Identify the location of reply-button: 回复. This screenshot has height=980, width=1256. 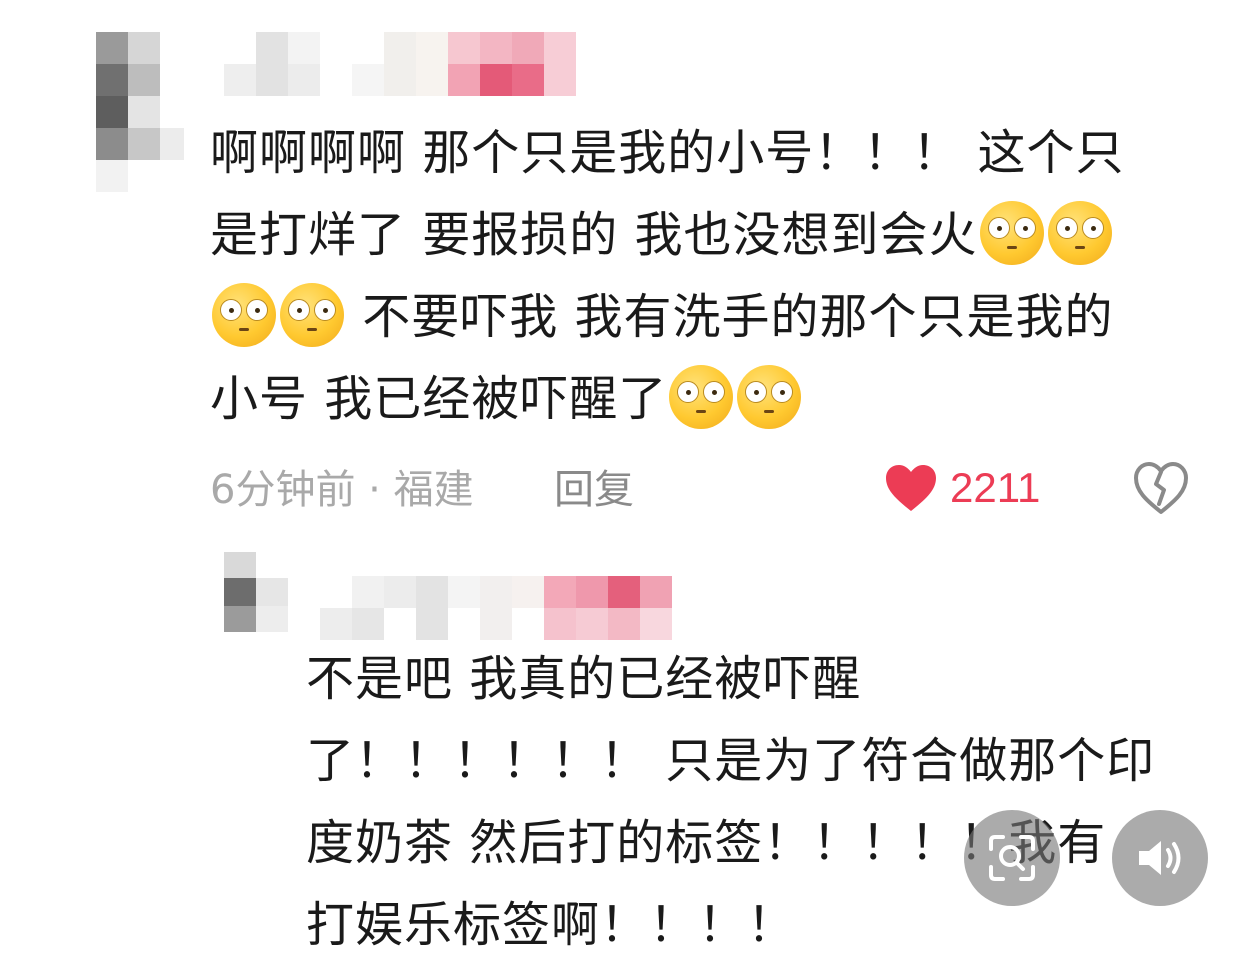
(594, 490).